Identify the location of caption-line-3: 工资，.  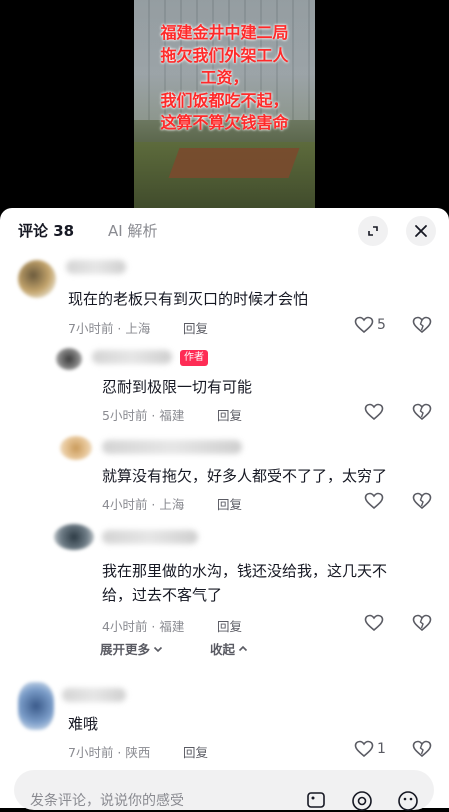
(224, 77).